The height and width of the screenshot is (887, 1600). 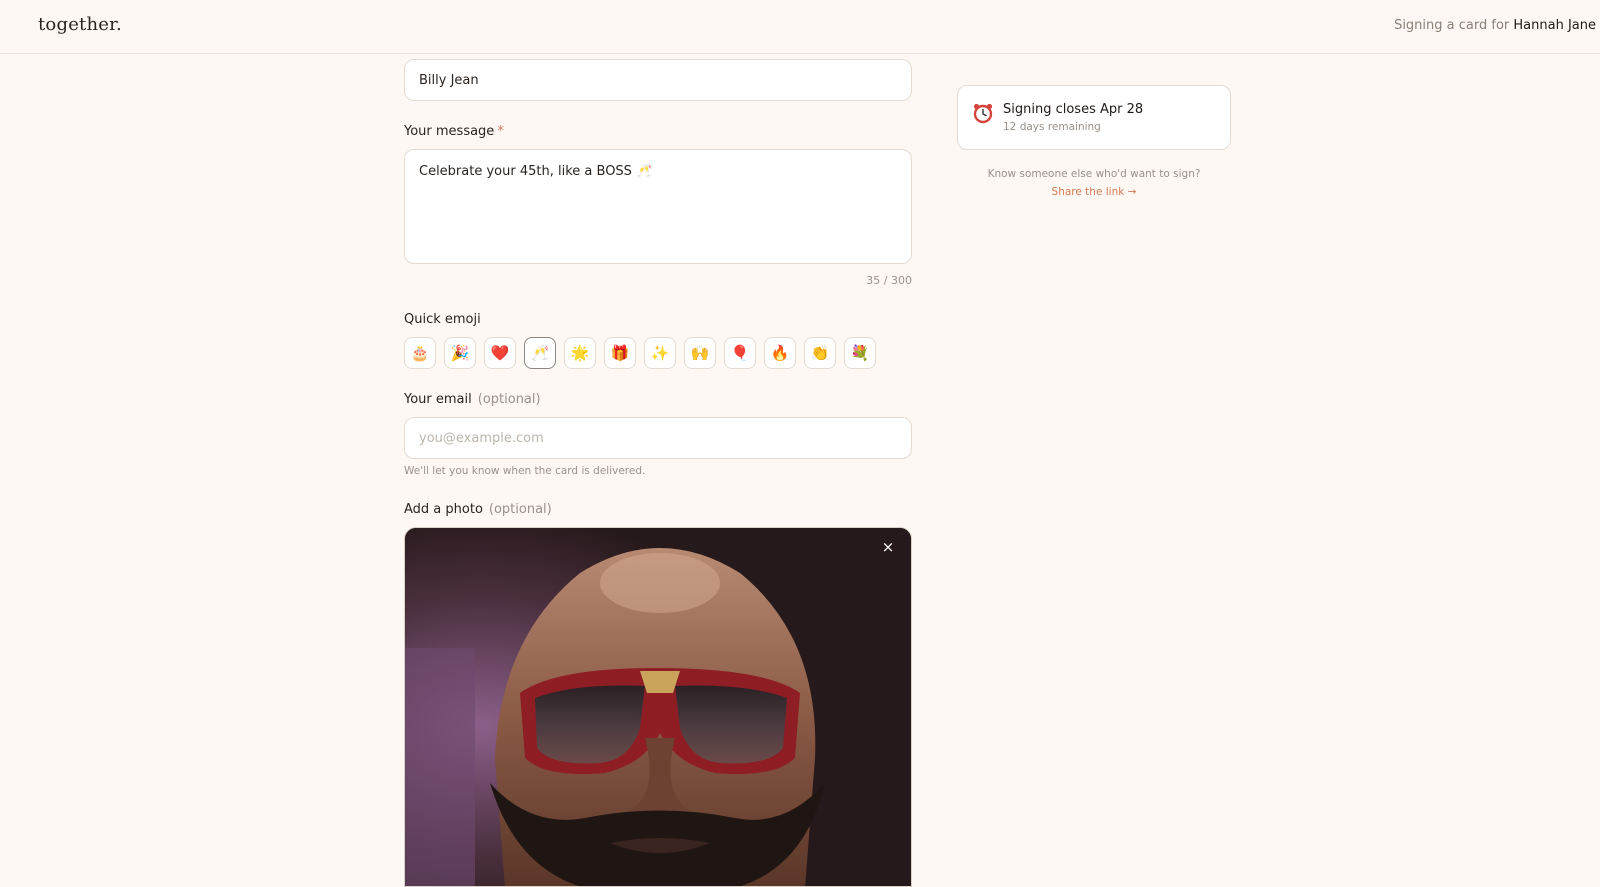 I want to click on character-counter: 35 / 300, so click(x=889, y=280).